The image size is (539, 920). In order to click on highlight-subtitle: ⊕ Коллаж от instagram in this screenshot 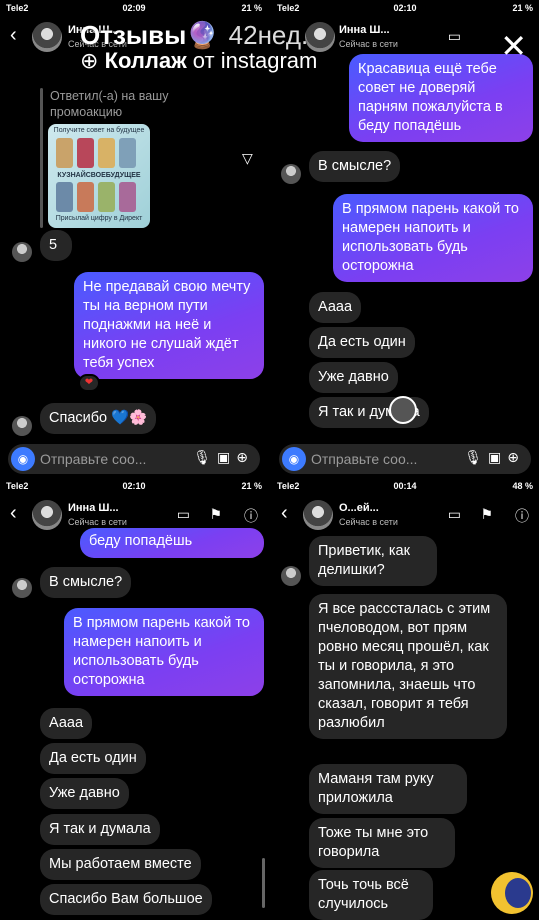, I will do `click(198, 61)`.